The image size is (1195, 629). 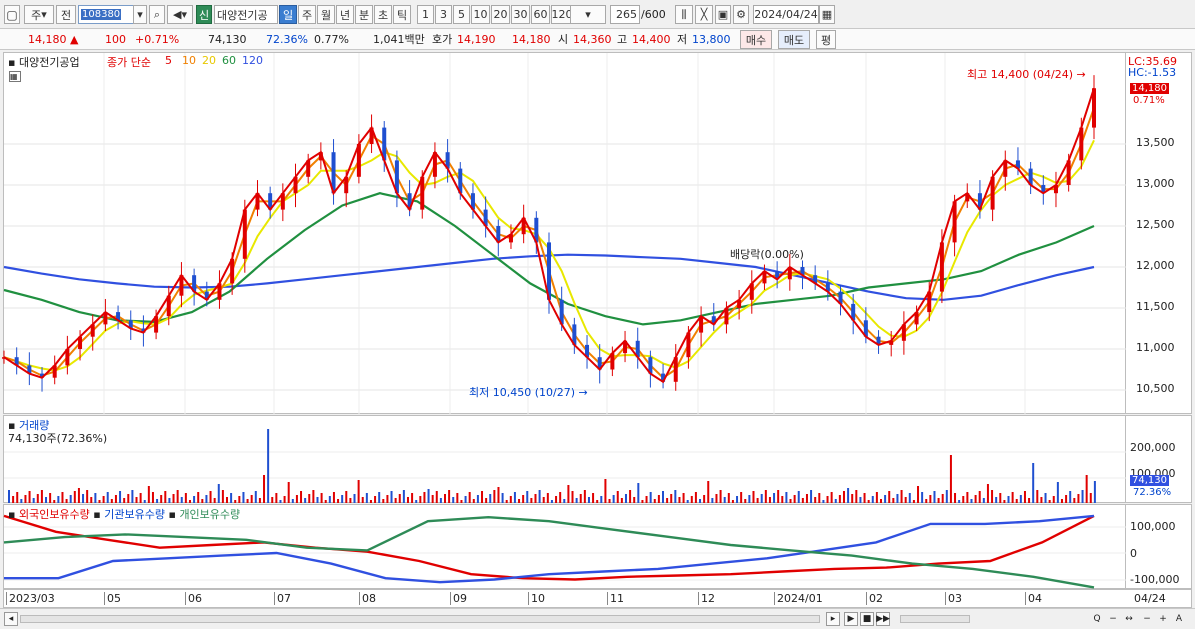 What do you see at coordinates (1129, 619) in the screenshot?
I see `expand-icon: ↔` at bounding box center [1129, 619].